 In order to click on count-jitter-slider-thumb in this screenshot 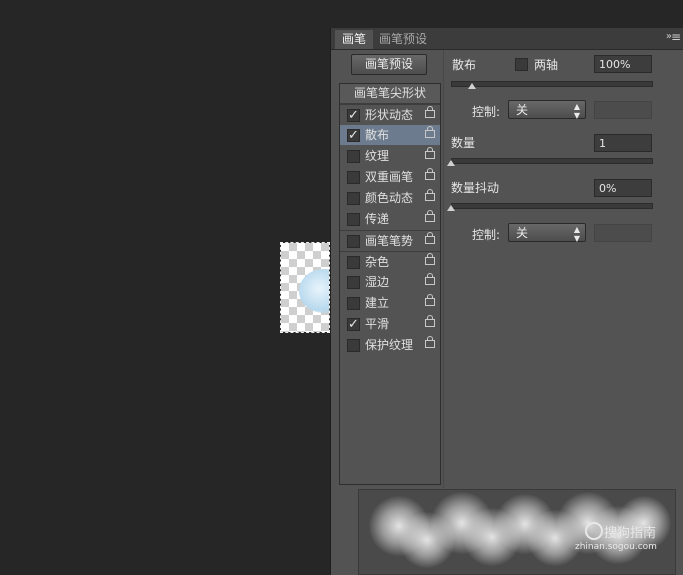, I will do `click(451, 208)`.